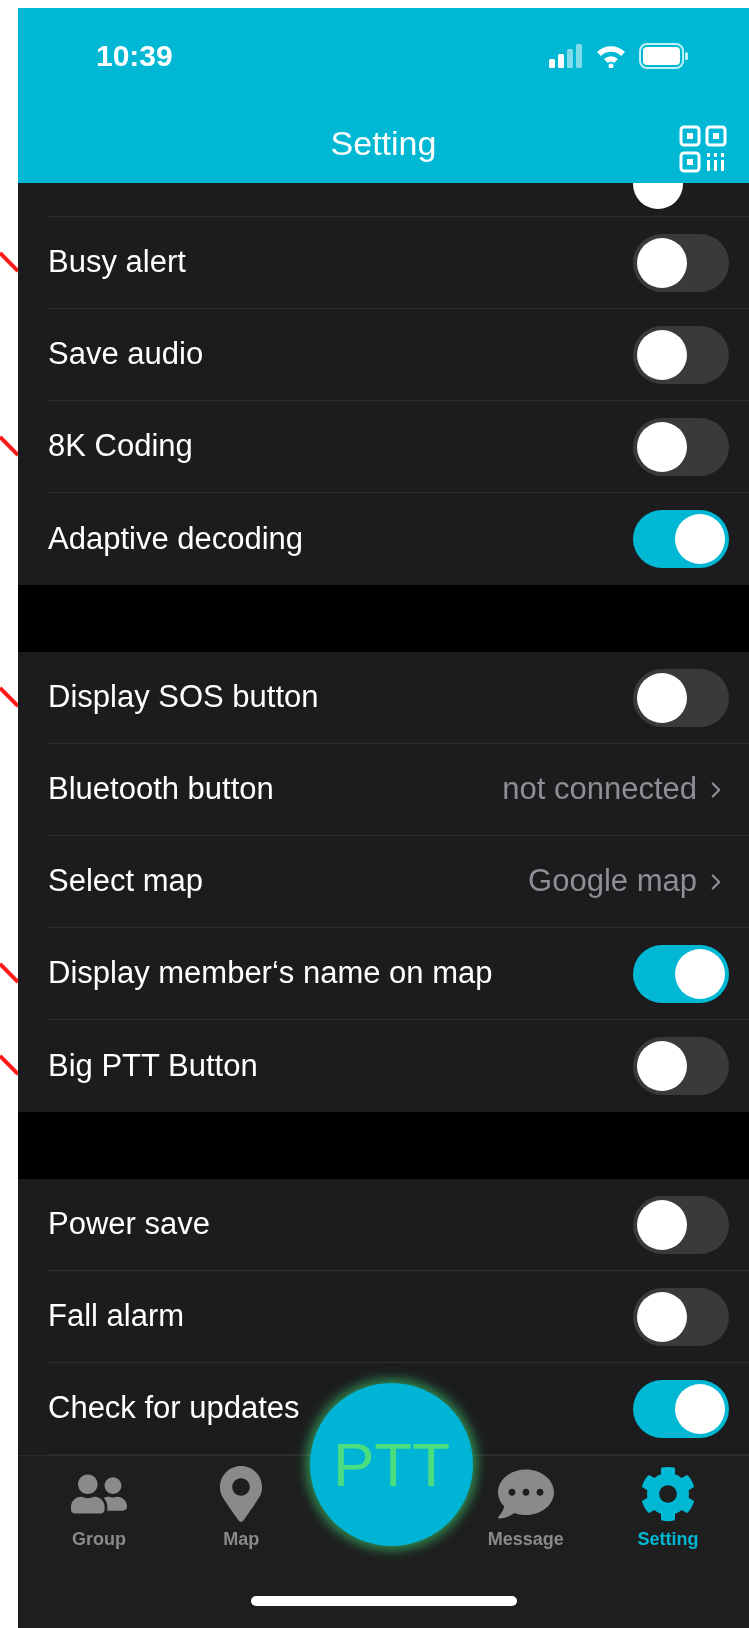 This screenshot has height=1628, width=749. Describe the element at coordinates (599, 789) in the screenshot. I see `setting-value: not connected` at that location.